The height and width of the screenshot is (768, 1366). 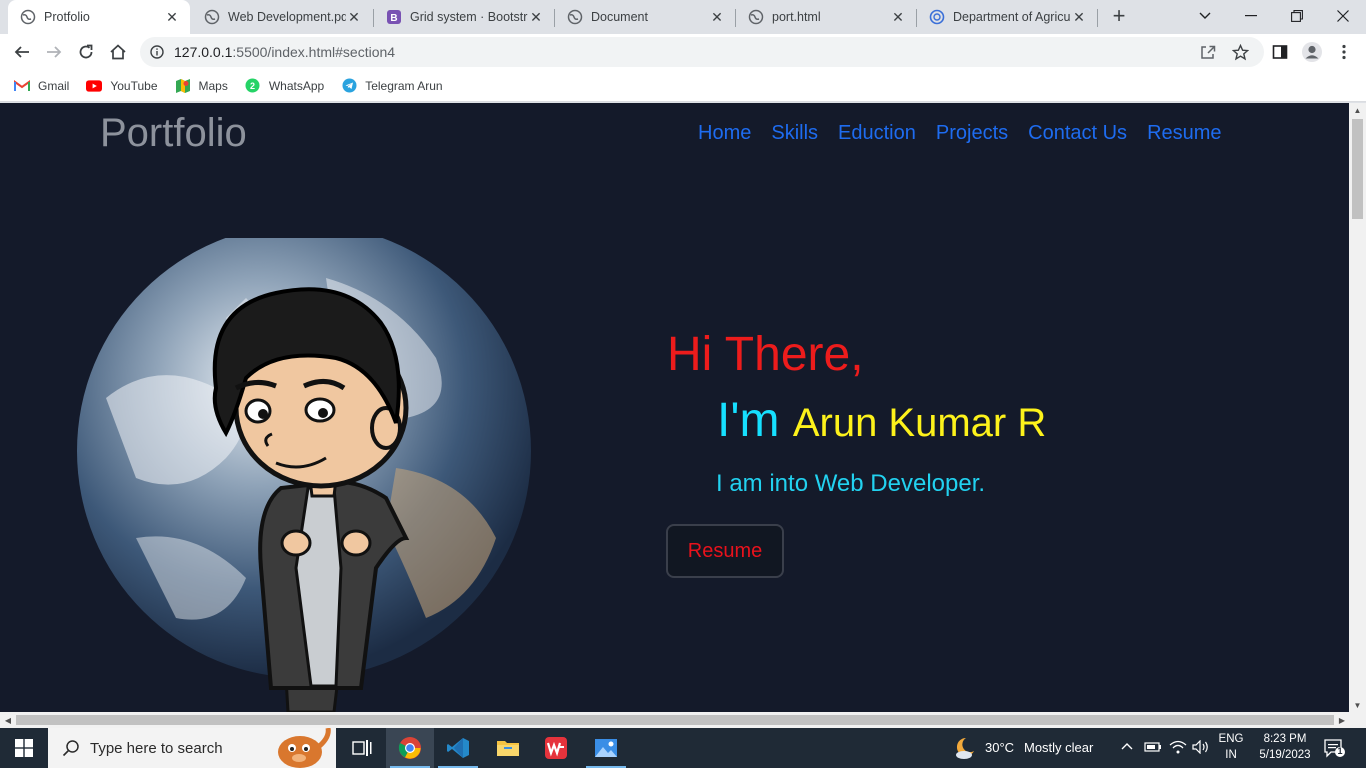 I want to click on address-bar: 127.0.0.1:5500/index.html#section4, so click(x=702, y=52).